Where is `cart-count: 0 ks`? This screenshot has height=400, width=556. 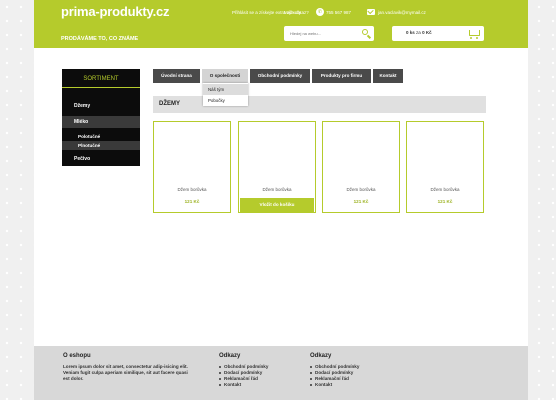
cart-count: 0 ks is located at coordinates (410, 32).